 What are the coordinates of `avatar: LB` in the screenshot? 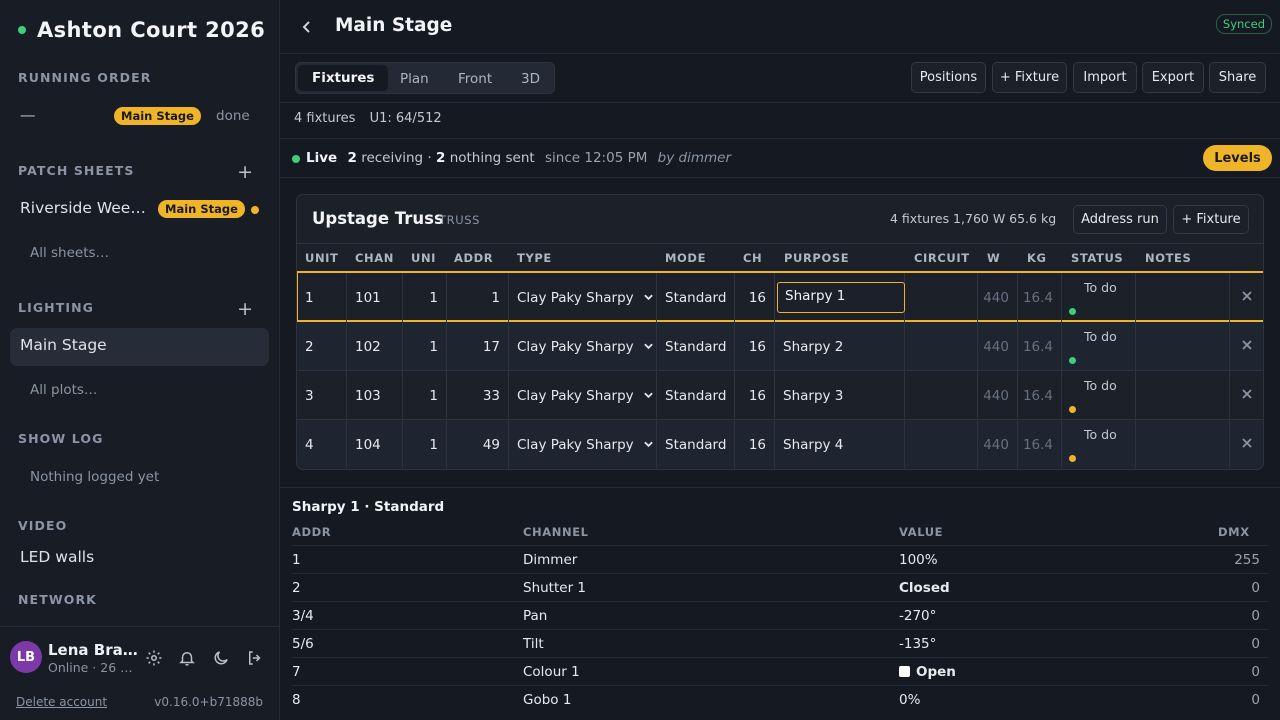 It's located at (26, 657).